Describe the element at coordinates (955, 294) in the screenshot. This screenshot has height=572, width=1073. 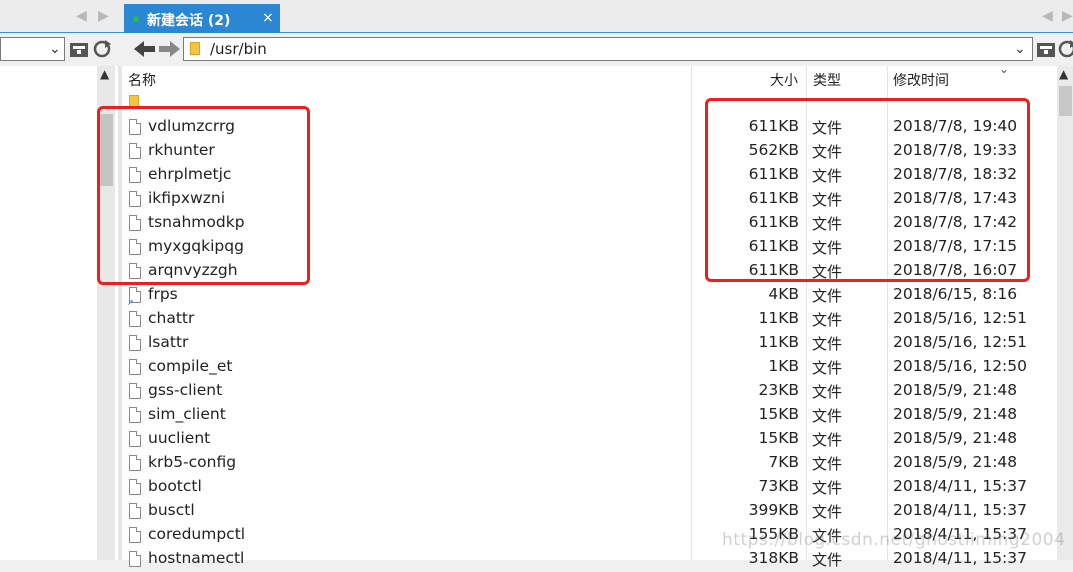
I see `file-modified: 2018/6/15, 8:16` at that location.